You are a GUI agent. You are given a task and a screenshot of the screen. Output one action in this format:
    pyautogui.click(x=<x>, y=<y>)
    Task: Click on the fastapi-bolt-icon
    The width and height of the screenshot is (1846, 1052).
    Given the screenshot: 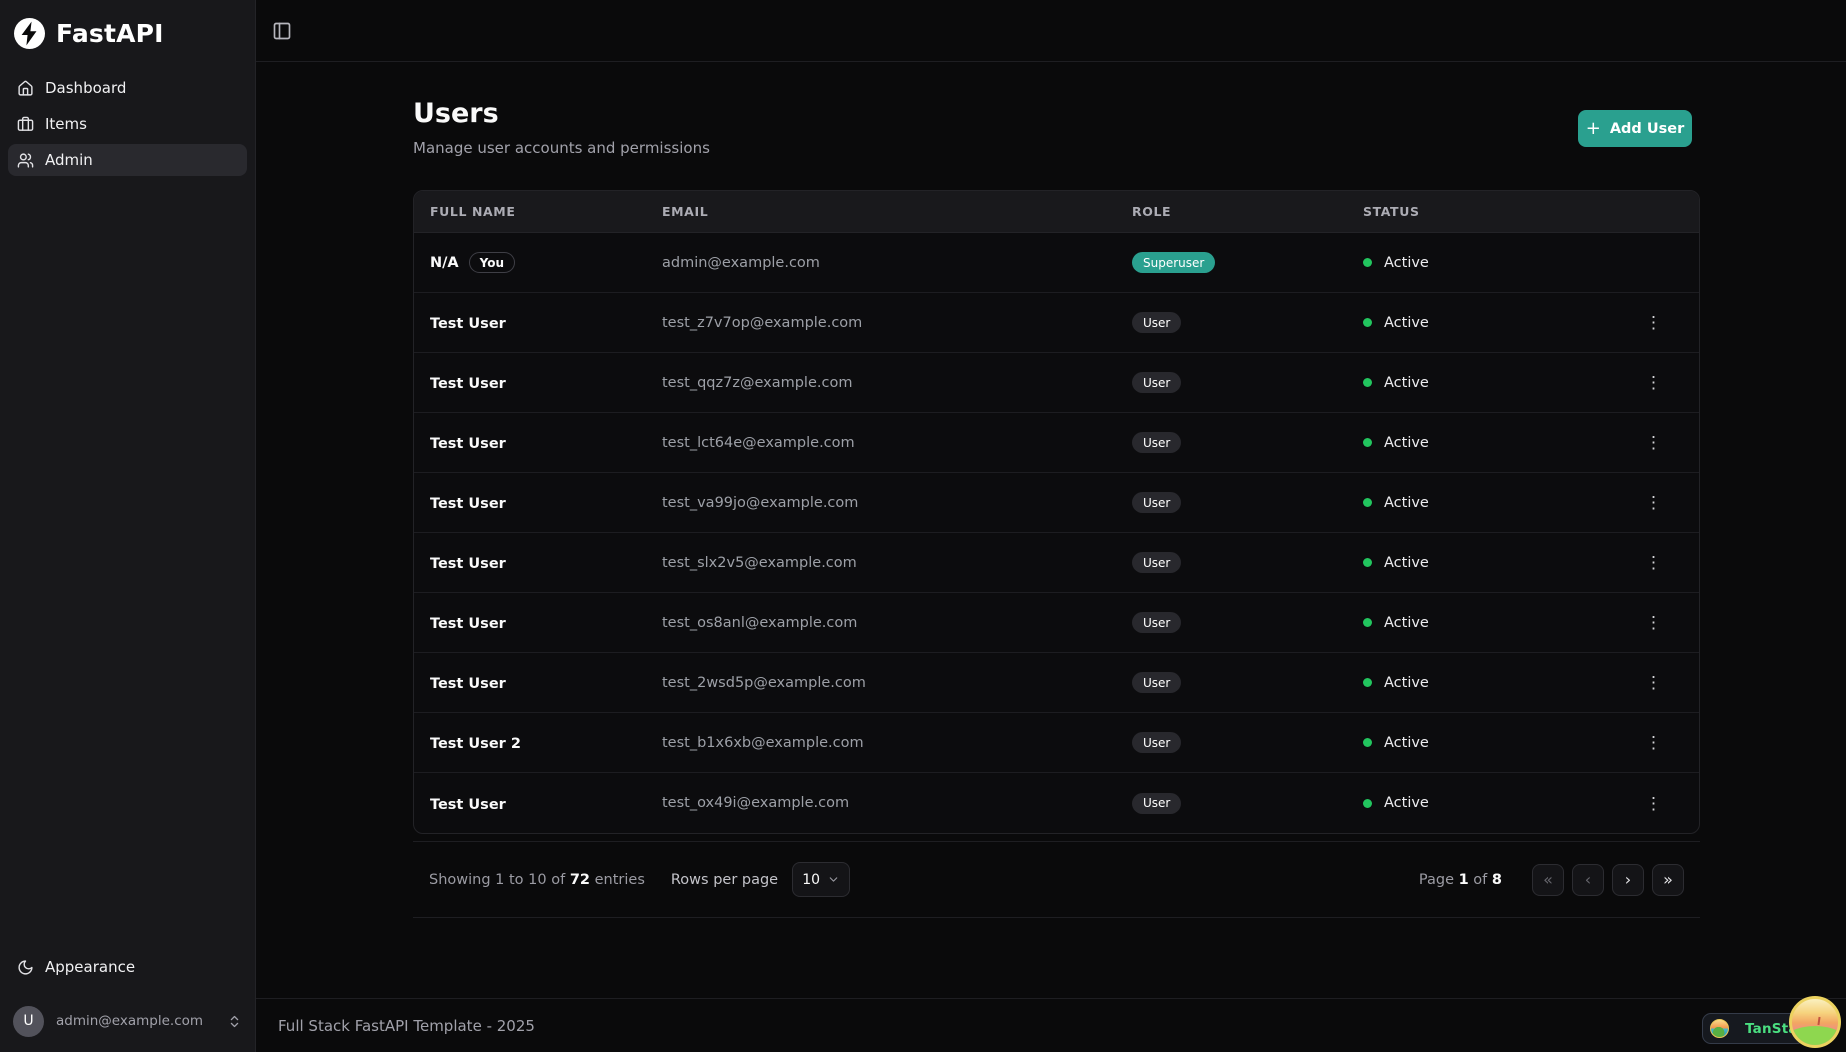 What is the action you would take?
    pyautogui.click(x=29, y=33)
    